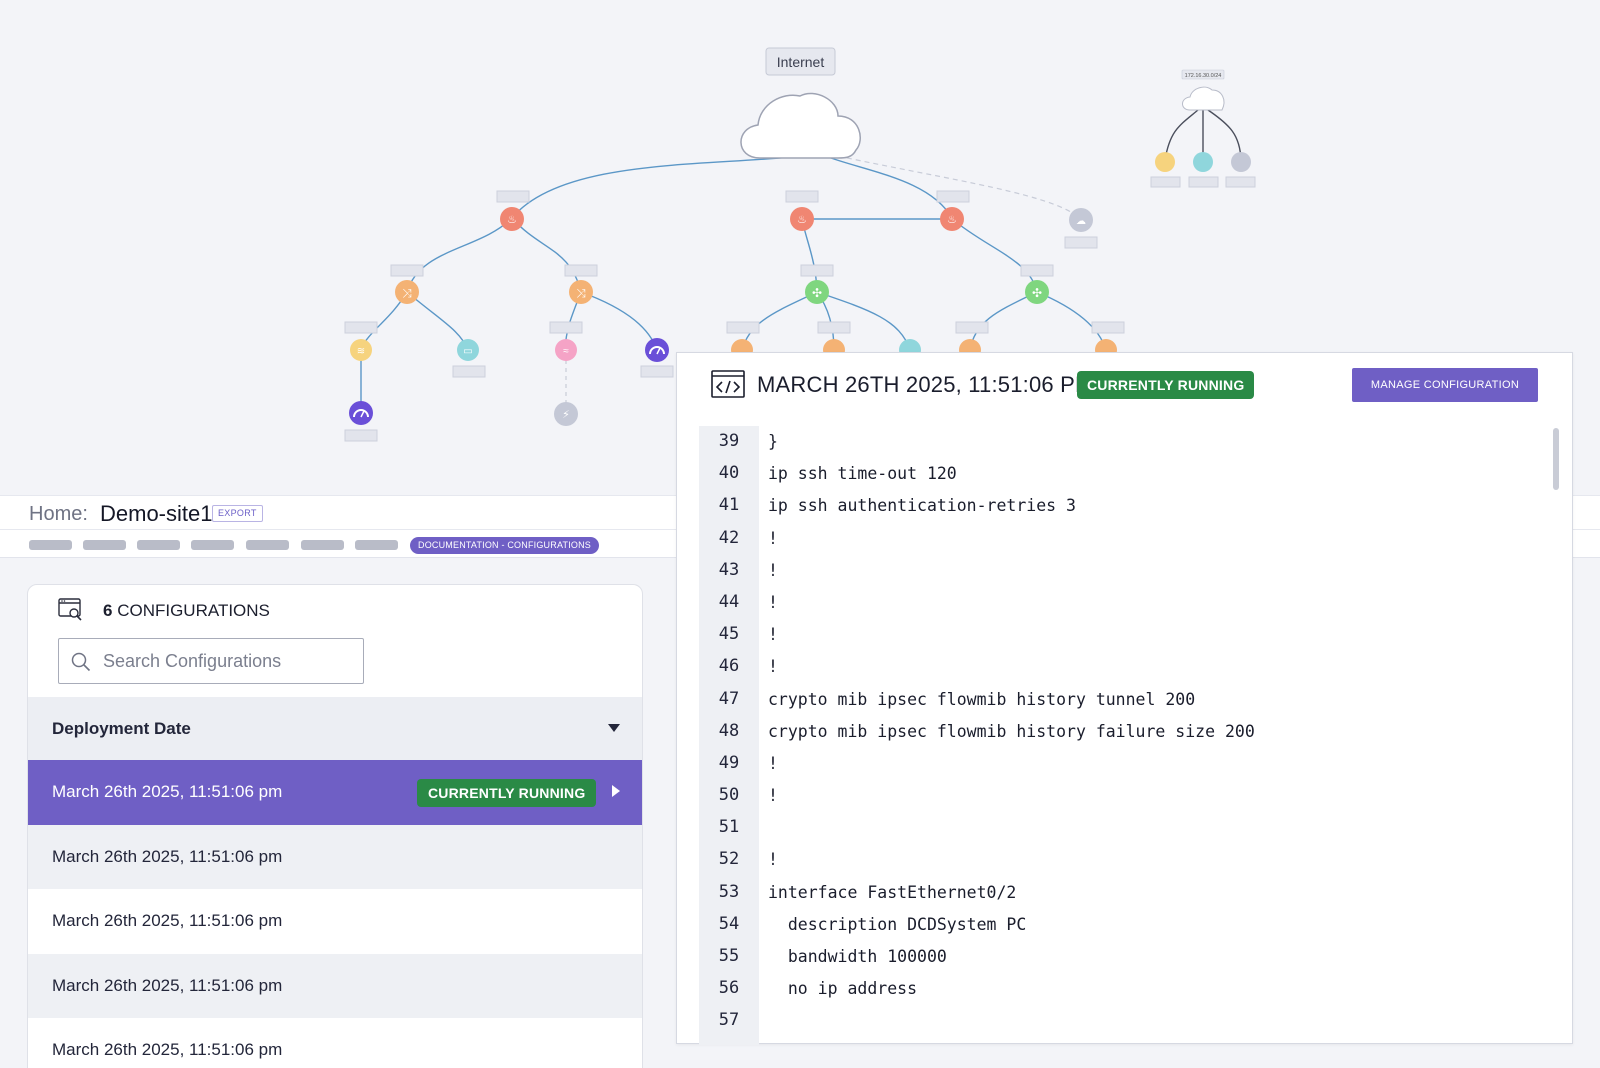  What do you see at coordinates (843, 989) in the screenshot?
I see `line-text: no ip address` at bounding box center [843, 989].